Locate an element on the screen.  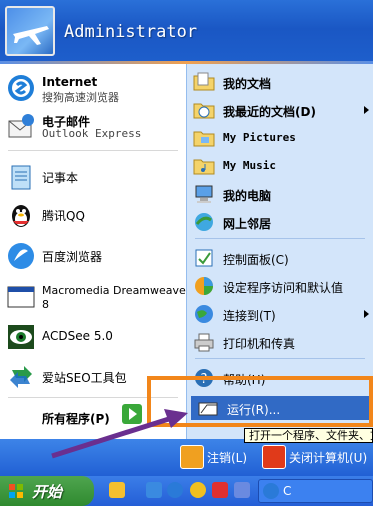
place-my-music: My Music is located at coordinates (281, 166).